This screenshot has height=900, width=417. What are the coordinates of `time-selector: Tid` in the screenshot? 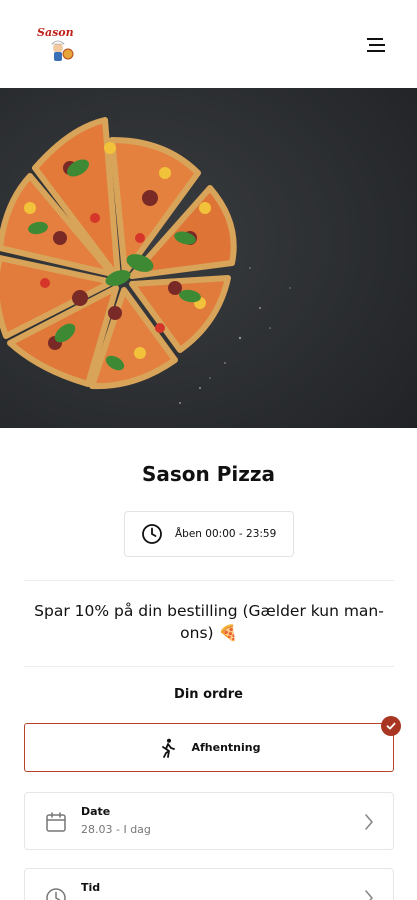 It's located at (209, 884).